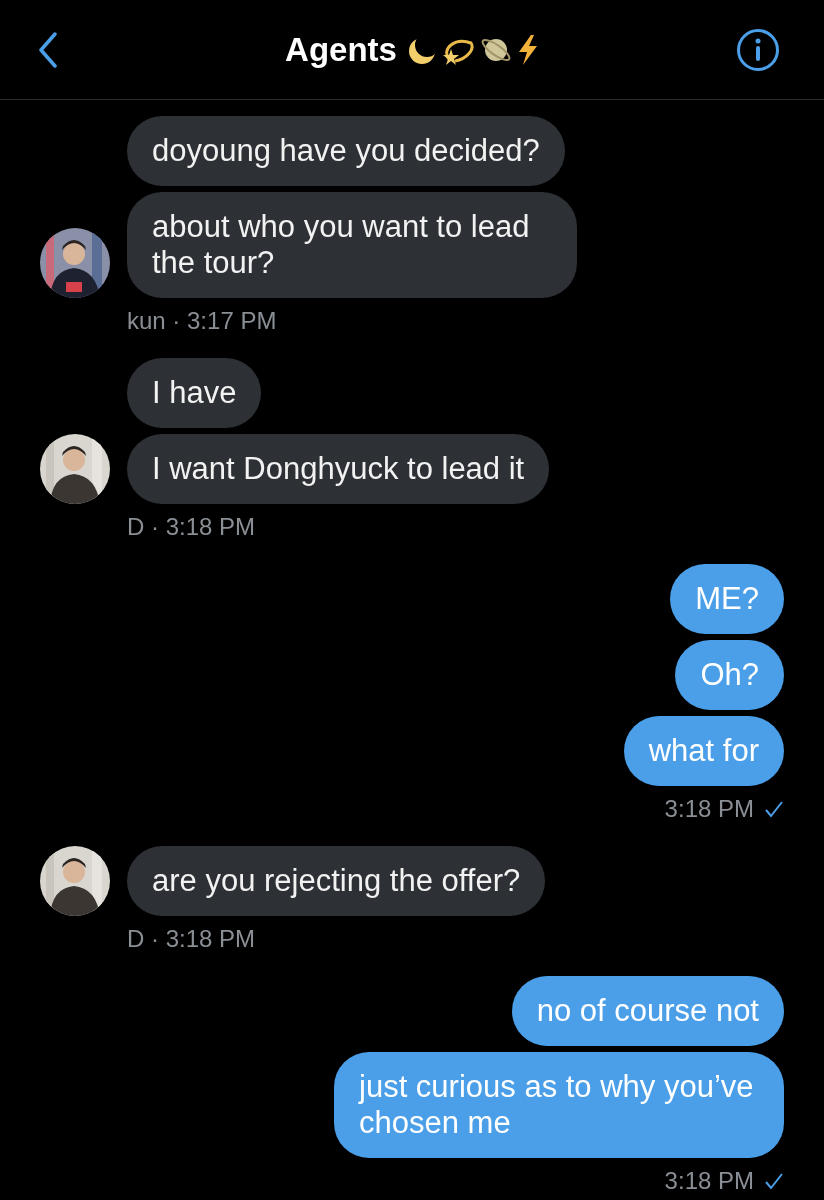 This screenshot has width=824, height=1200. Describe the element at coordinates (346, 151) in the screenshot. I see `message-bubble: doyoung have you decided?` at that location.